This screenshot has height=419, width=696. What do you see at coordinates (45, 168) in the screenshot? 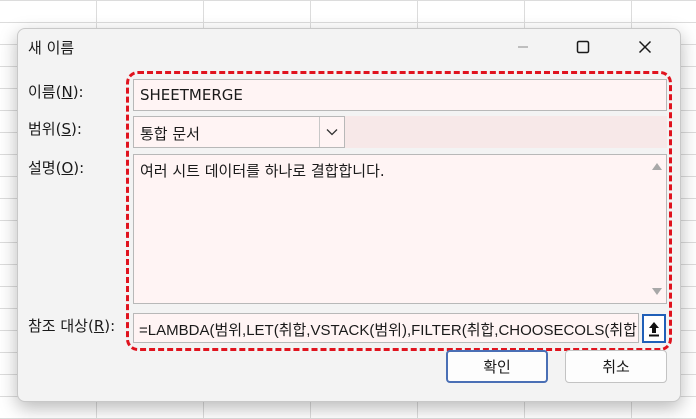
I see `comment-label-prefix: 설명(` at bounding box center [45, 168].